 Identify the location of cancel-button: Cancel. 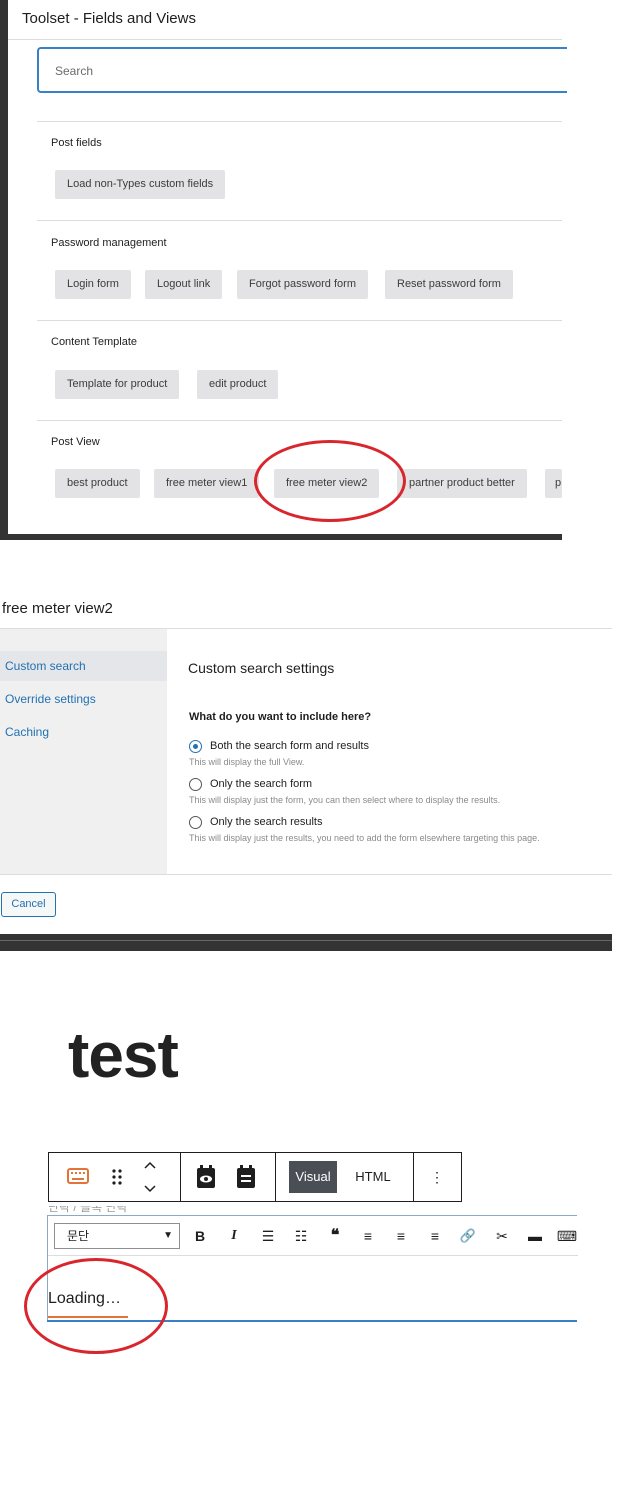
(28, 904).